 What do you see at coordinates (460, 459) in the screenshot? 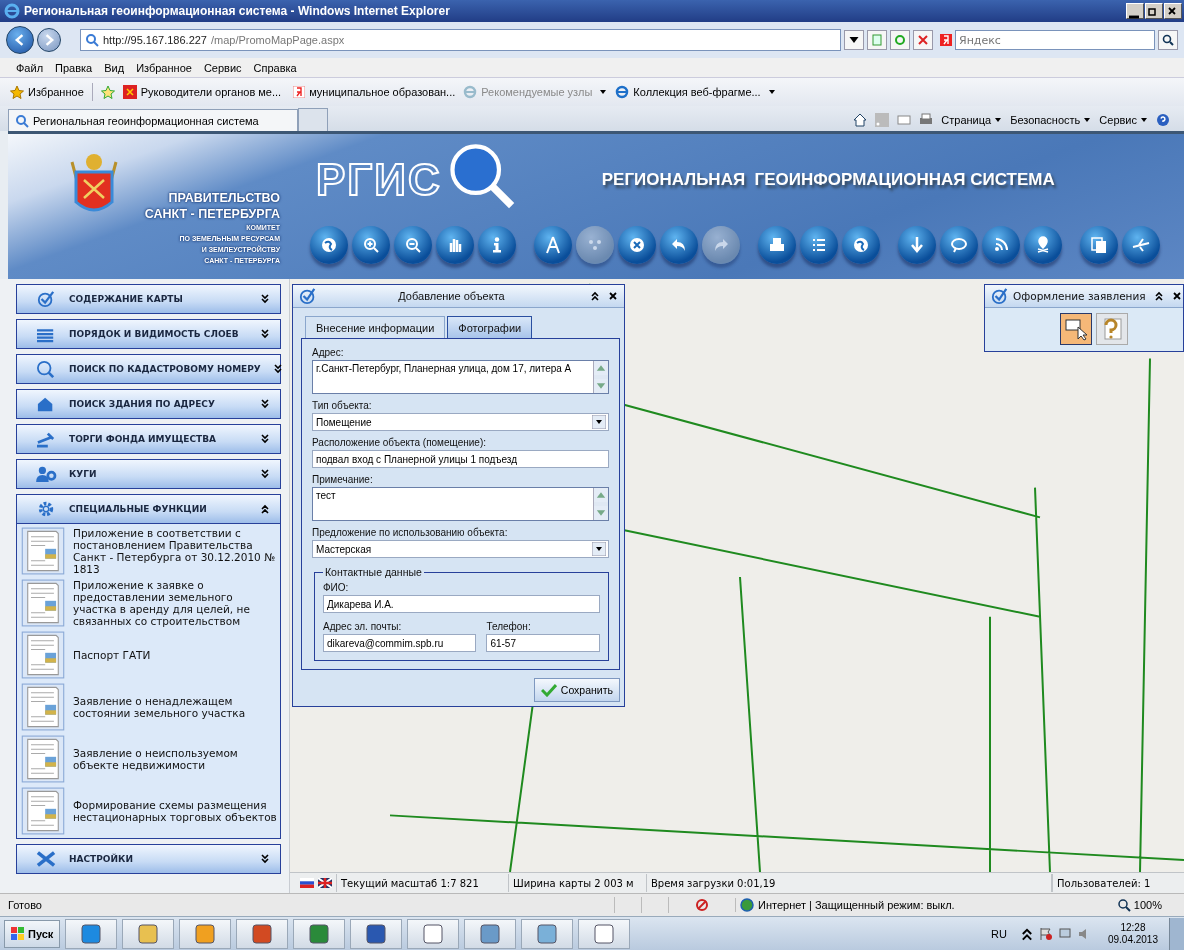
I see `text-field: подвал вход с Планерной улицы 1 подъезд` at bounding box center [460, 459].